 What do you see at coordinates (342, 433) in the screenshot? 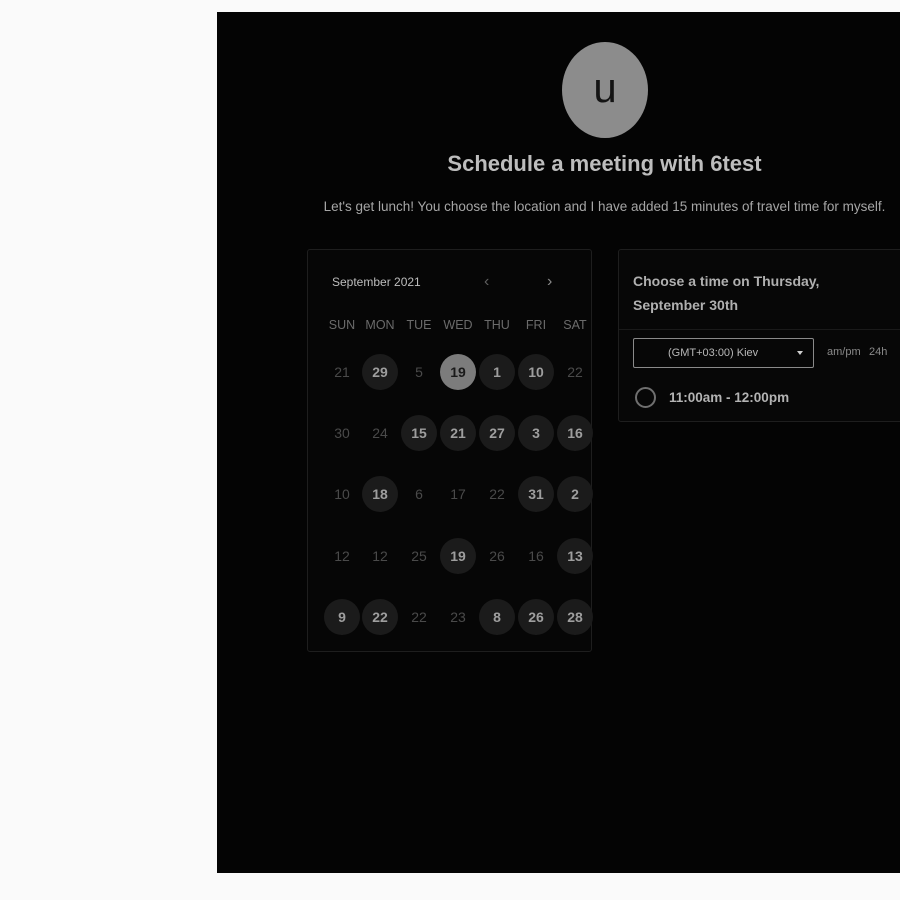
I see `calendar-day: 30` at bounding box center [342, 433].